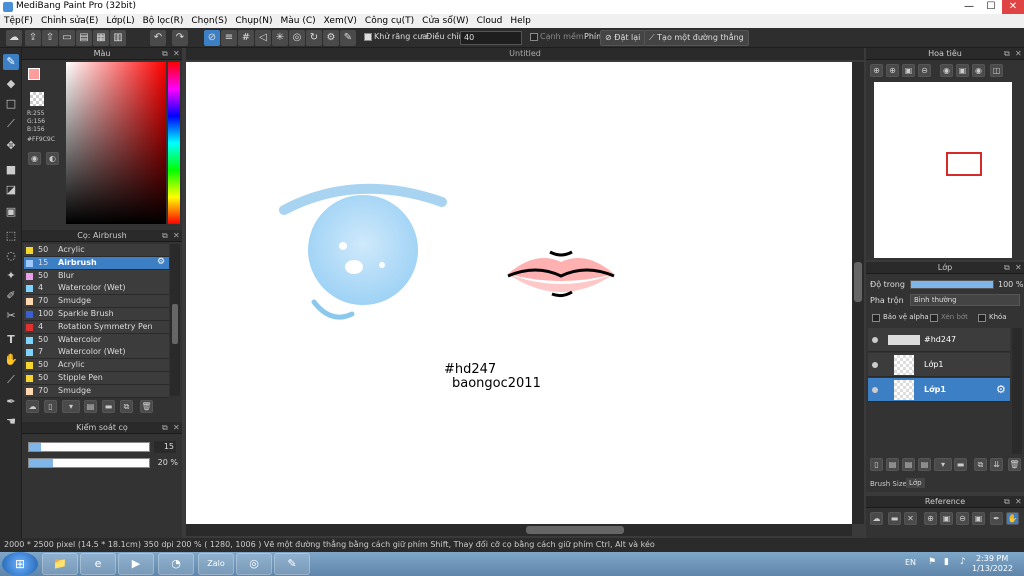  I want to click on delete-brush-icon: 🗑, so click(146, 406).